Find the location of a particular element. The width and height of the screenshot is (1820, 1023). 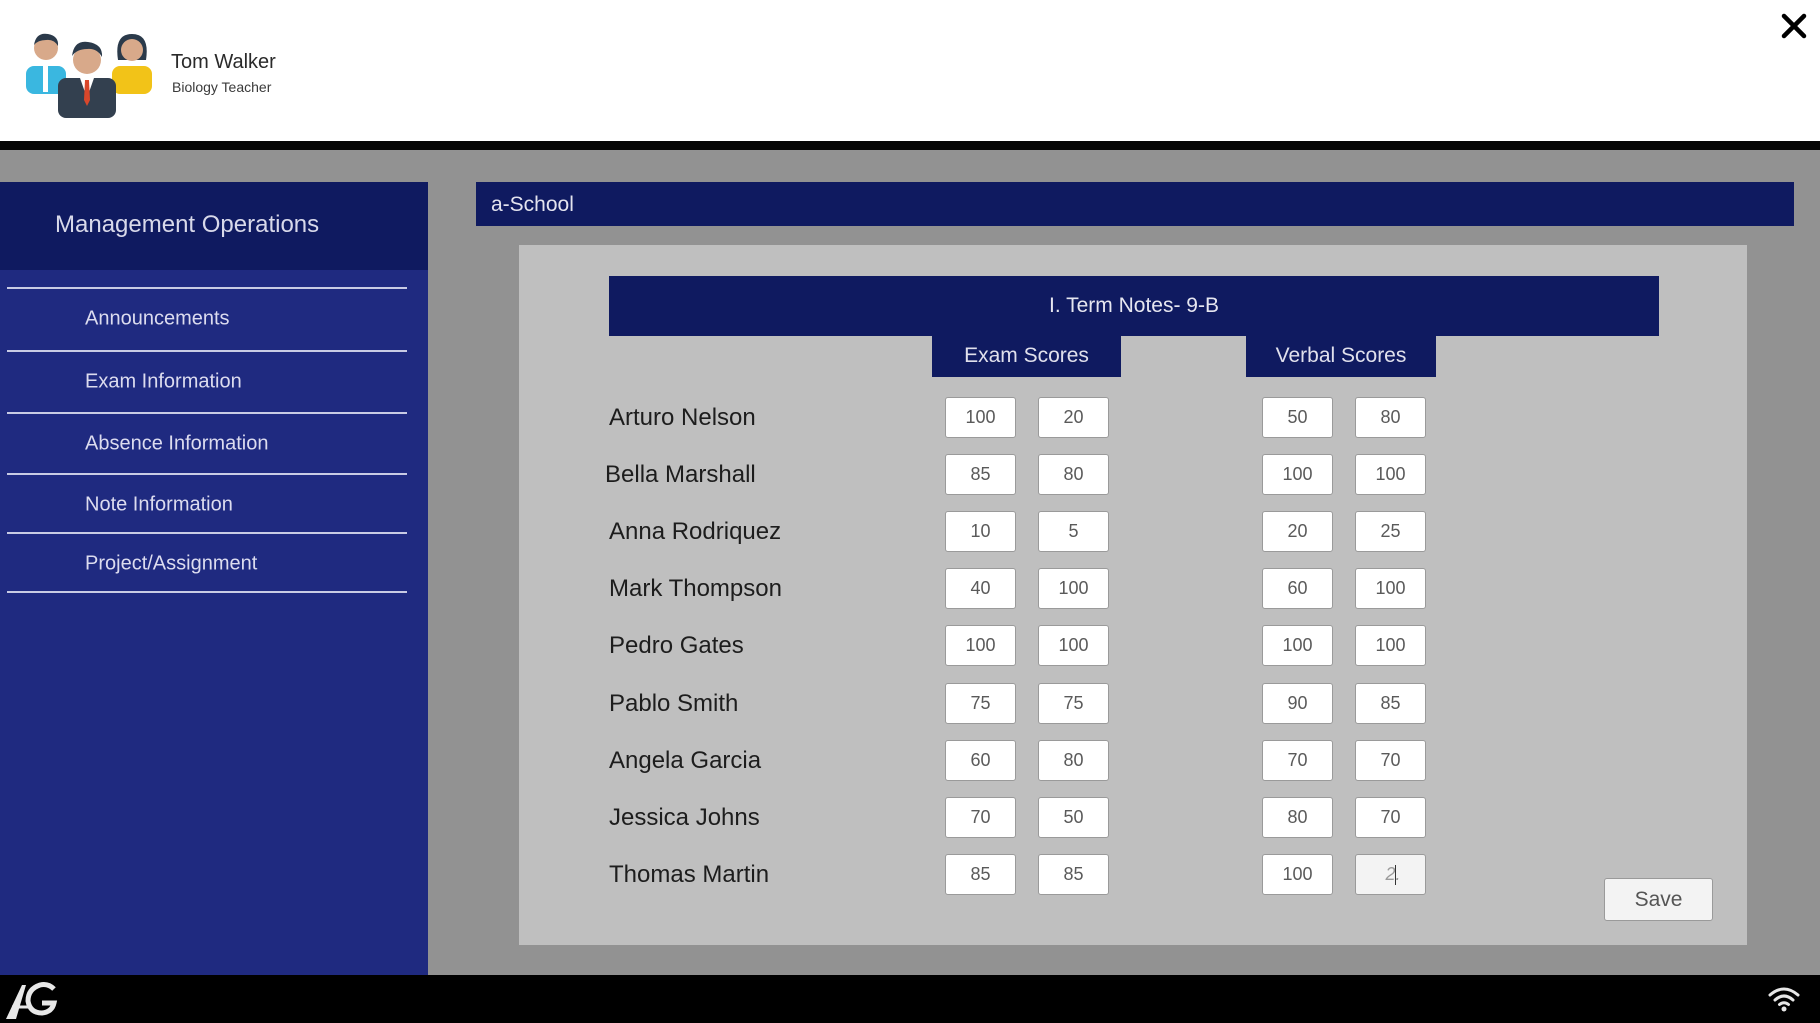

sidebar-item-label: Exam Information is located at coordinates (163, 381).